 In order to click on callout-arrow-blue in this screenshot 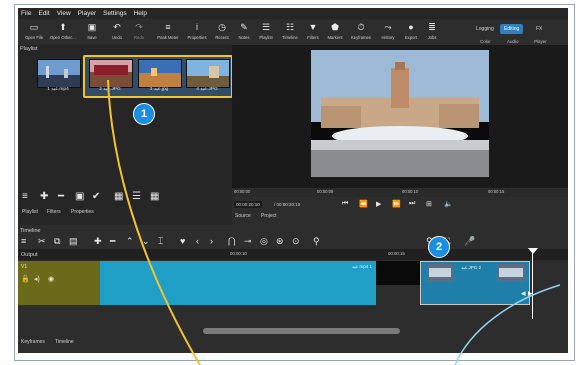, I will do `click(507, 324)`.